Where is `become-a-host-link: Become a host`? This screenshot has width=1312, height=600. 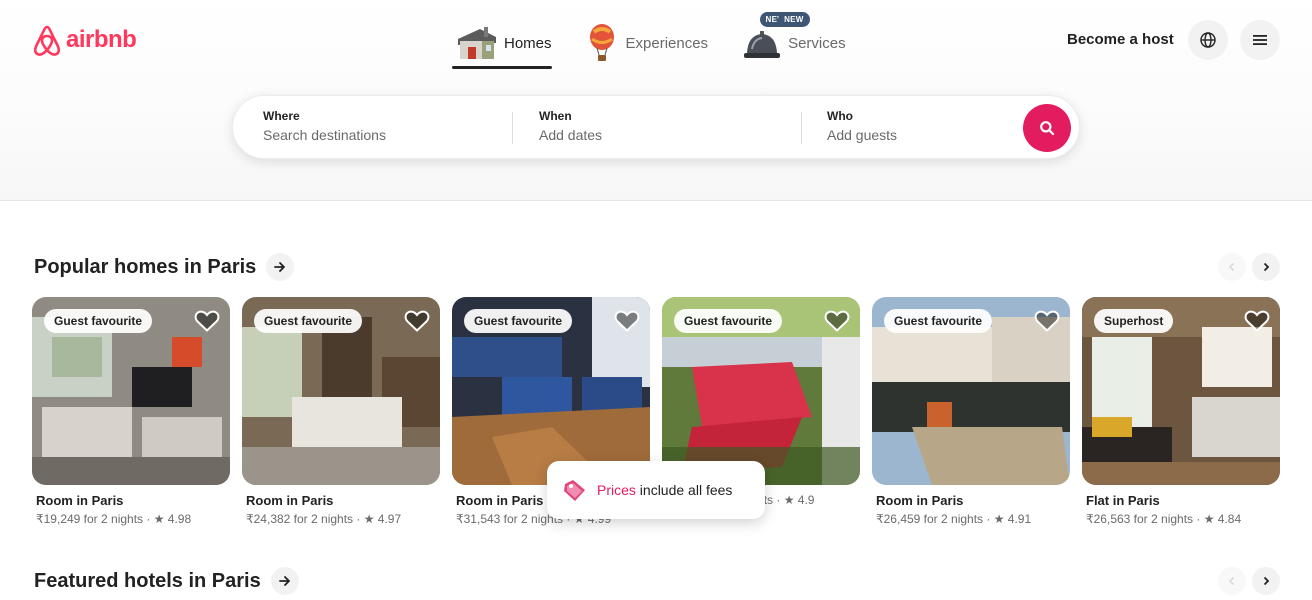
become-a-host-link: Become a host is located at coordinates (1120, 39).